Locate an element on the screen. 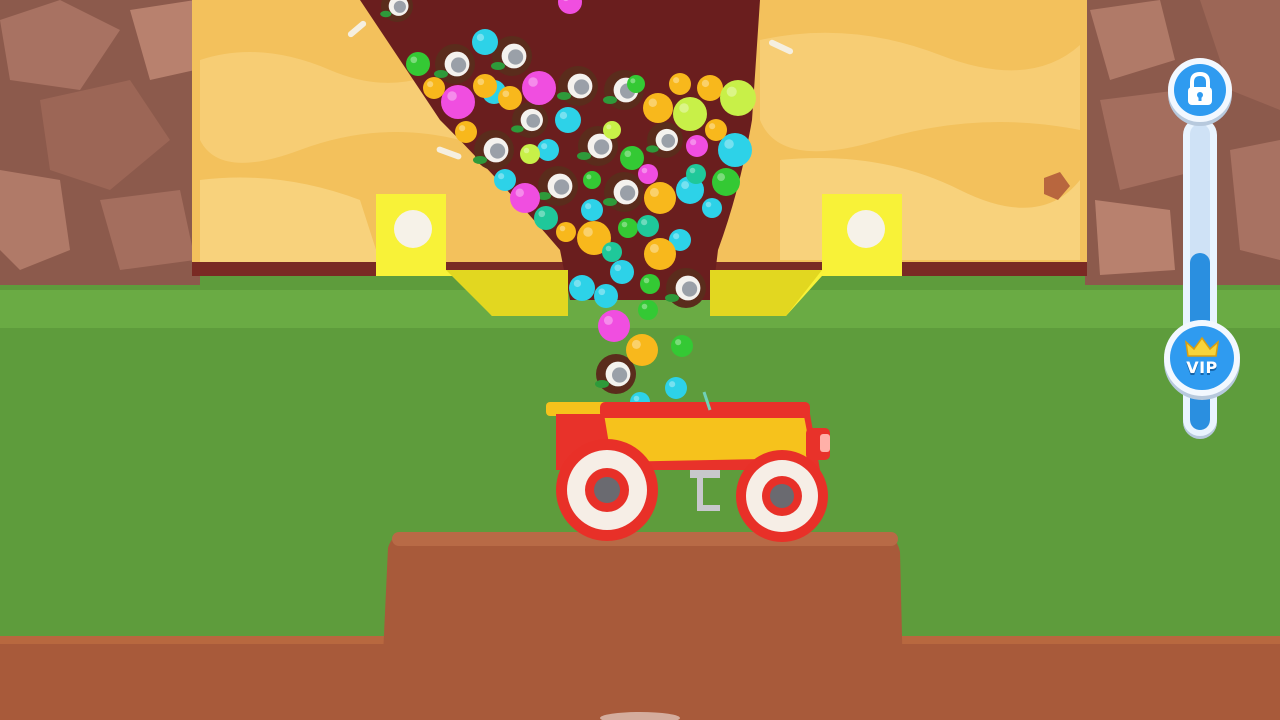  vip-button-face: VIP is located at coordinates (1202, 358).